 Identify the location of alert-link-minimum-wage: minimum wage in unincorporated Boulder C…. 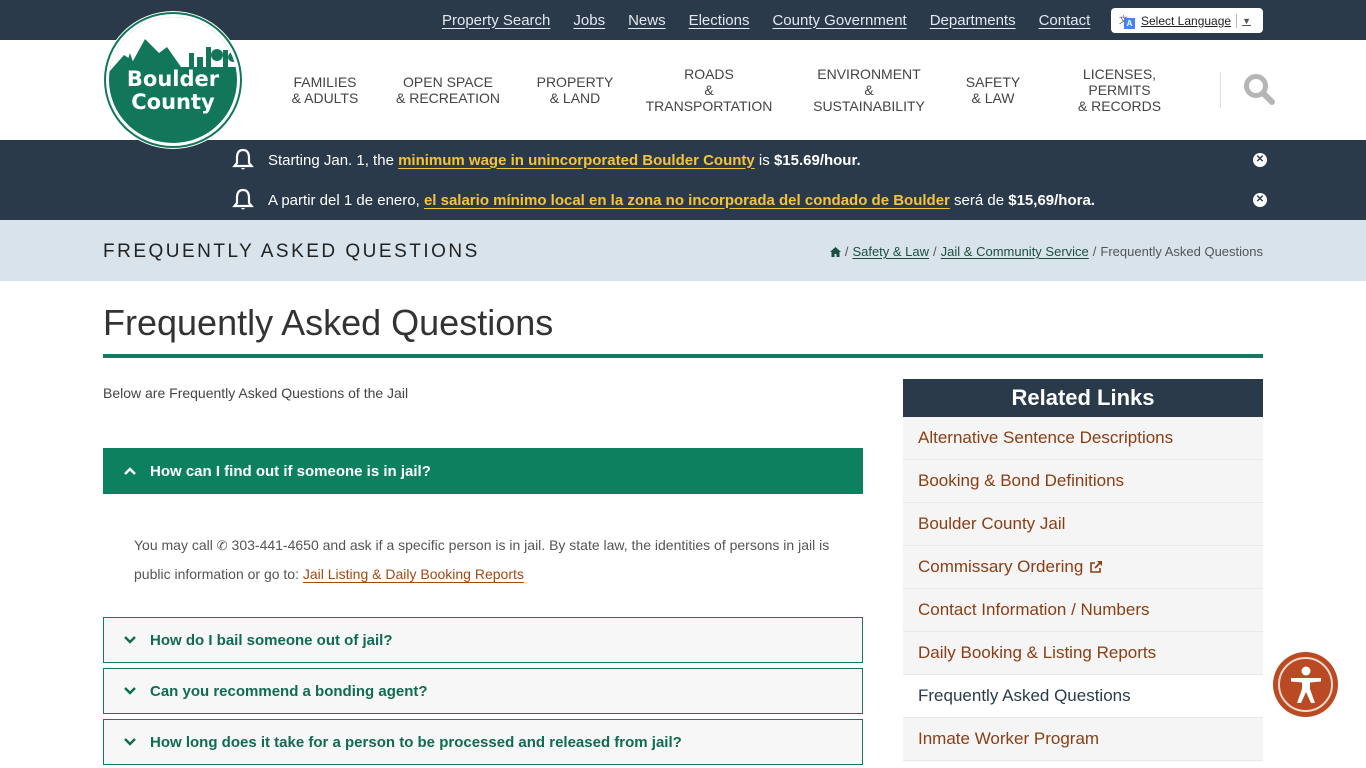
(576, 160).